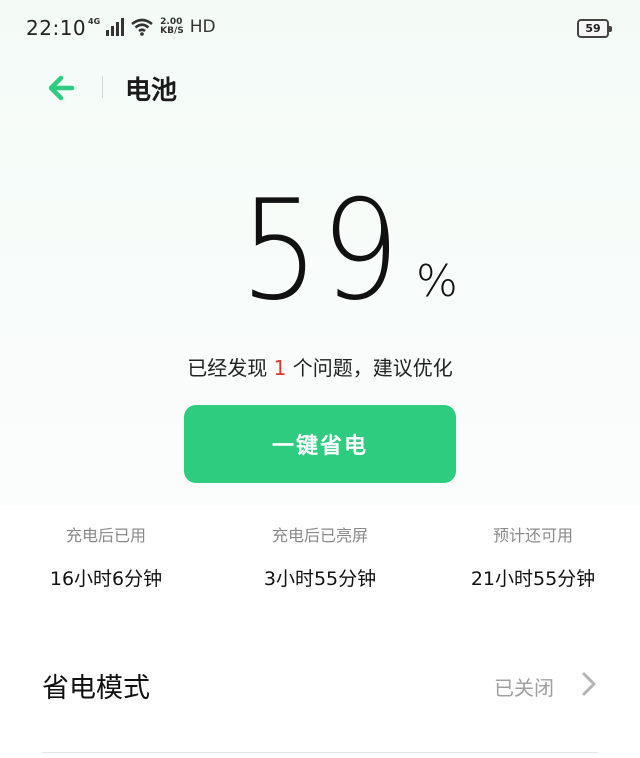 The height and width of the screenshot is (758, 640). I want to click on stat-used-since-charge: 充电后已用 16小时6分钟, so click(108, 556).